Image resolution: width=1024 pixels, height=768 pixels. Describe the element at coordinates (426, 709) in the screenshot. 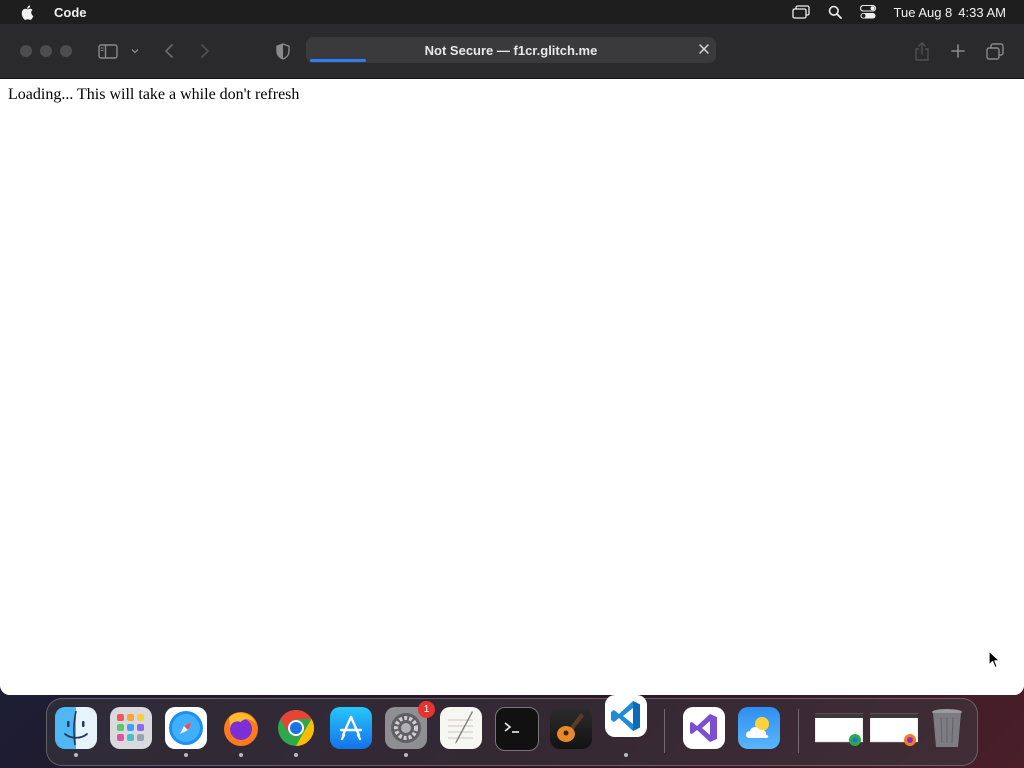

I see `notification-badge: 1` at that location.